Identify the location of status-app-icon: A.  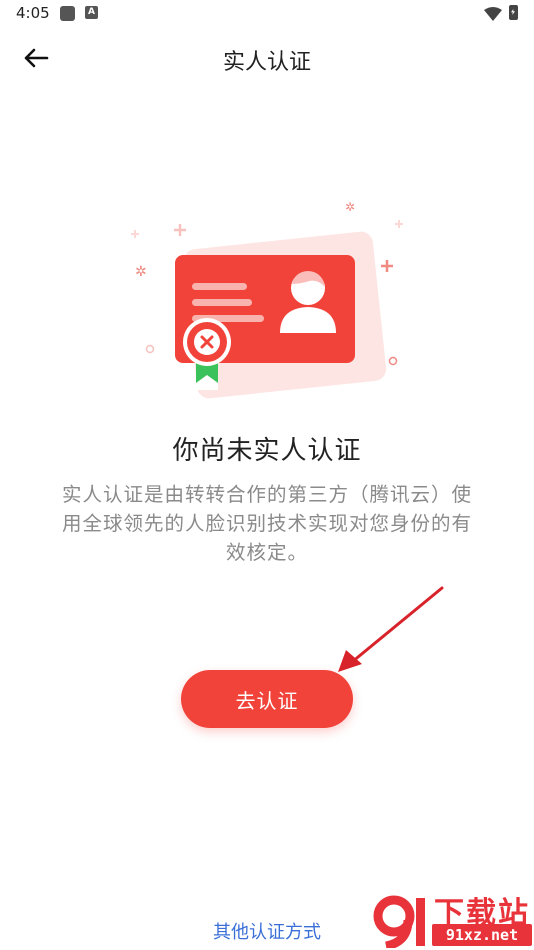
(91, 12).